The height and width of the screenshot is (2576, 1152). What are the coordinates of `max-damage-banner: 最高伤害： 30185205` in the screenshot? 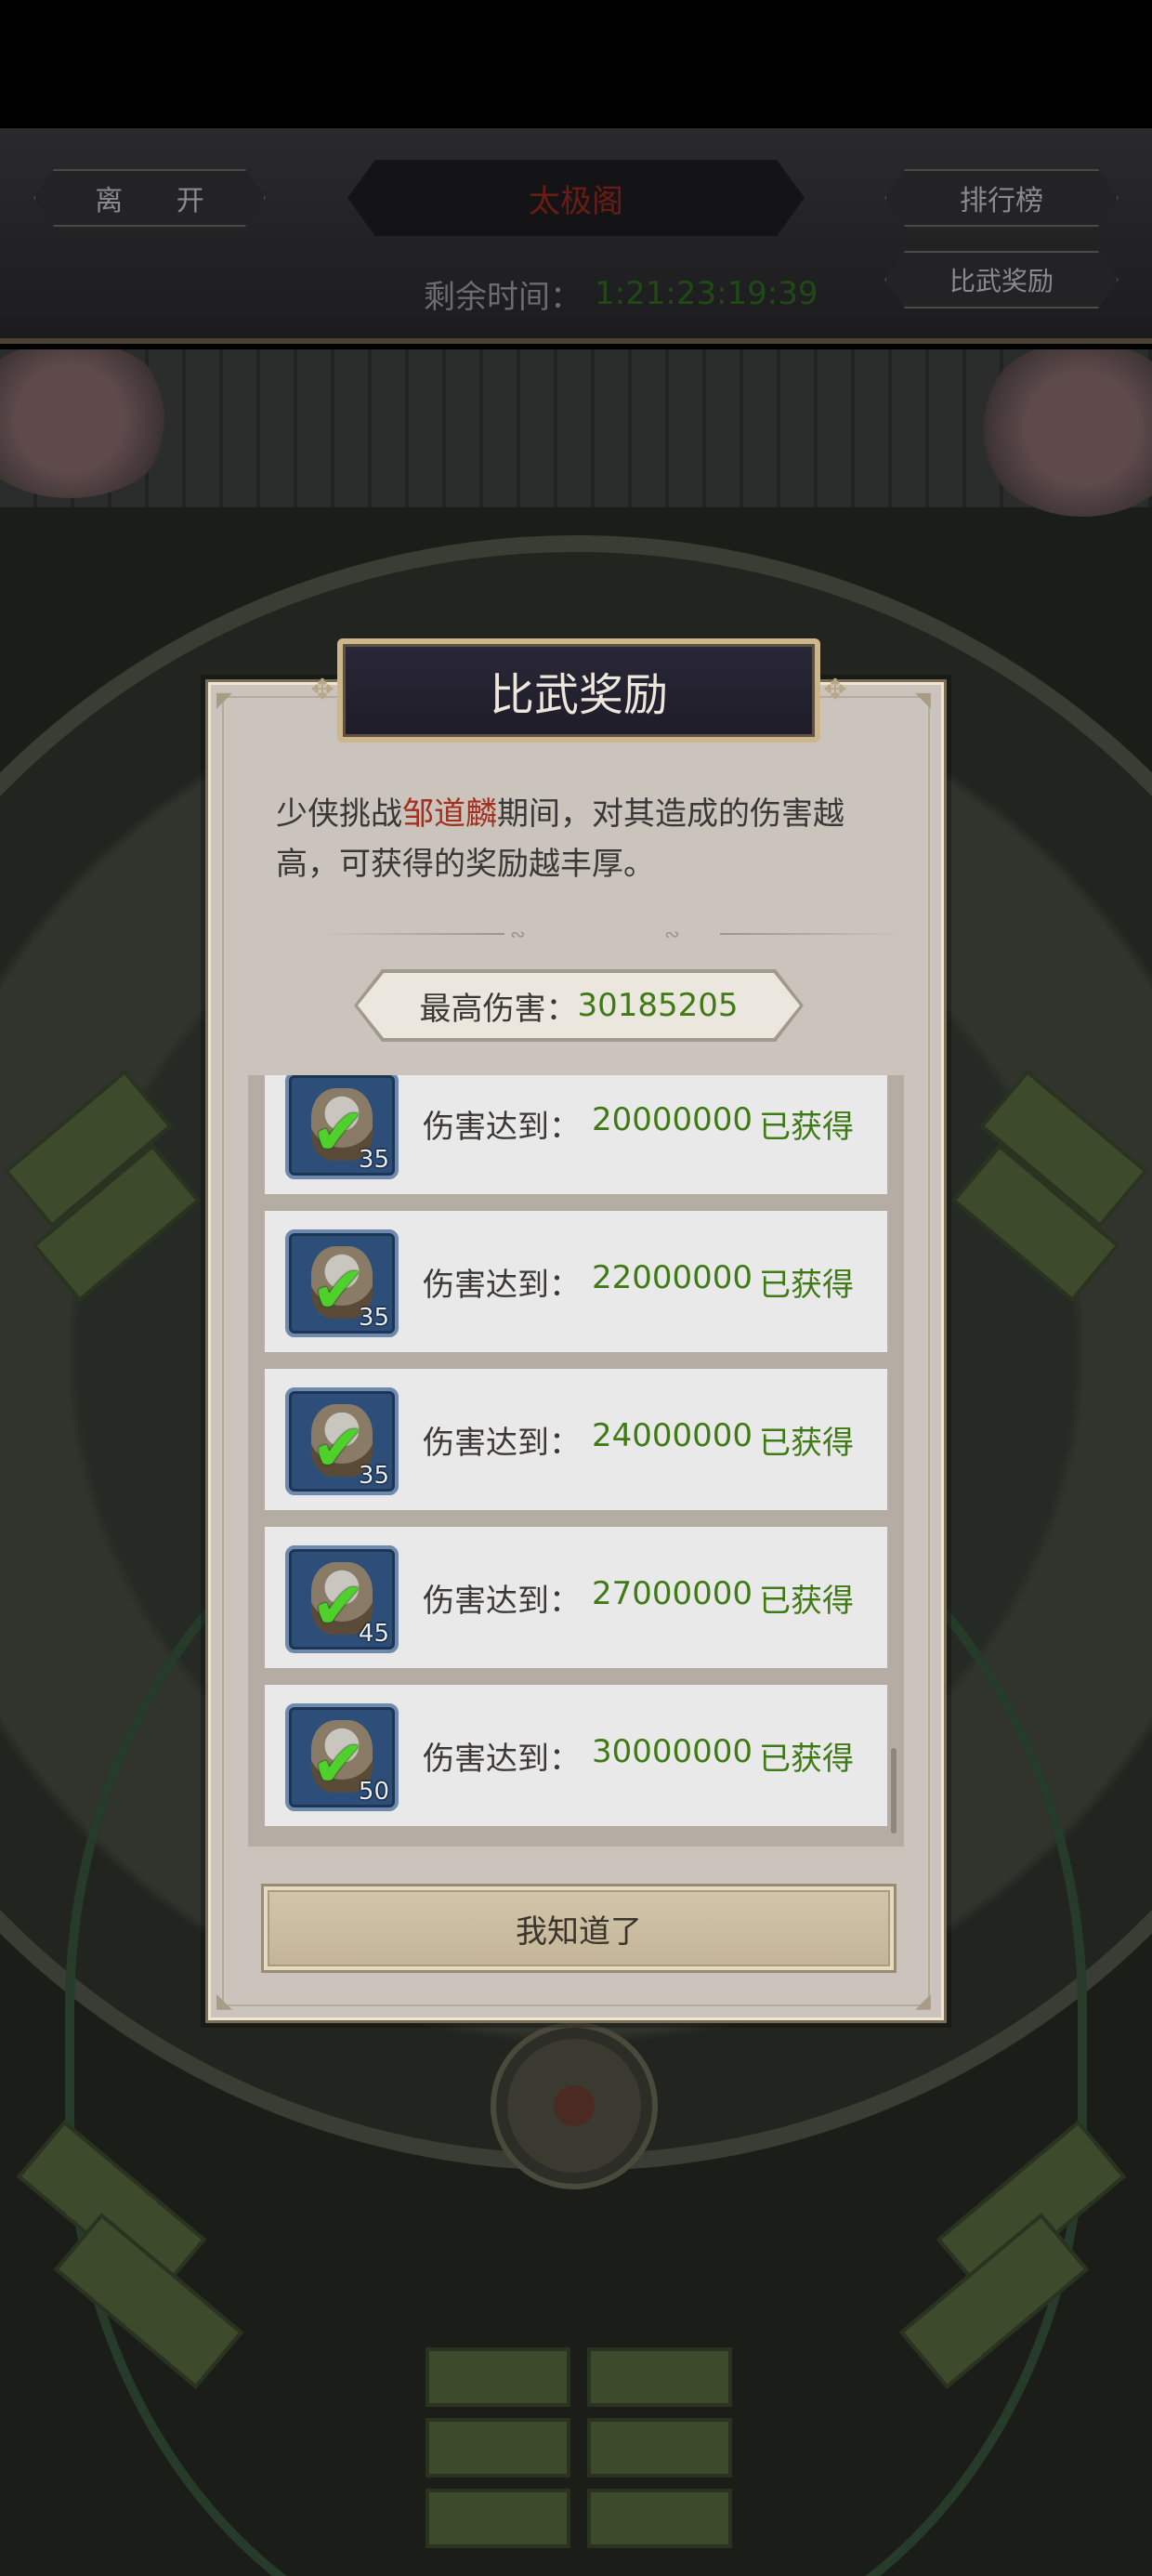 It's located at (579, 1005).